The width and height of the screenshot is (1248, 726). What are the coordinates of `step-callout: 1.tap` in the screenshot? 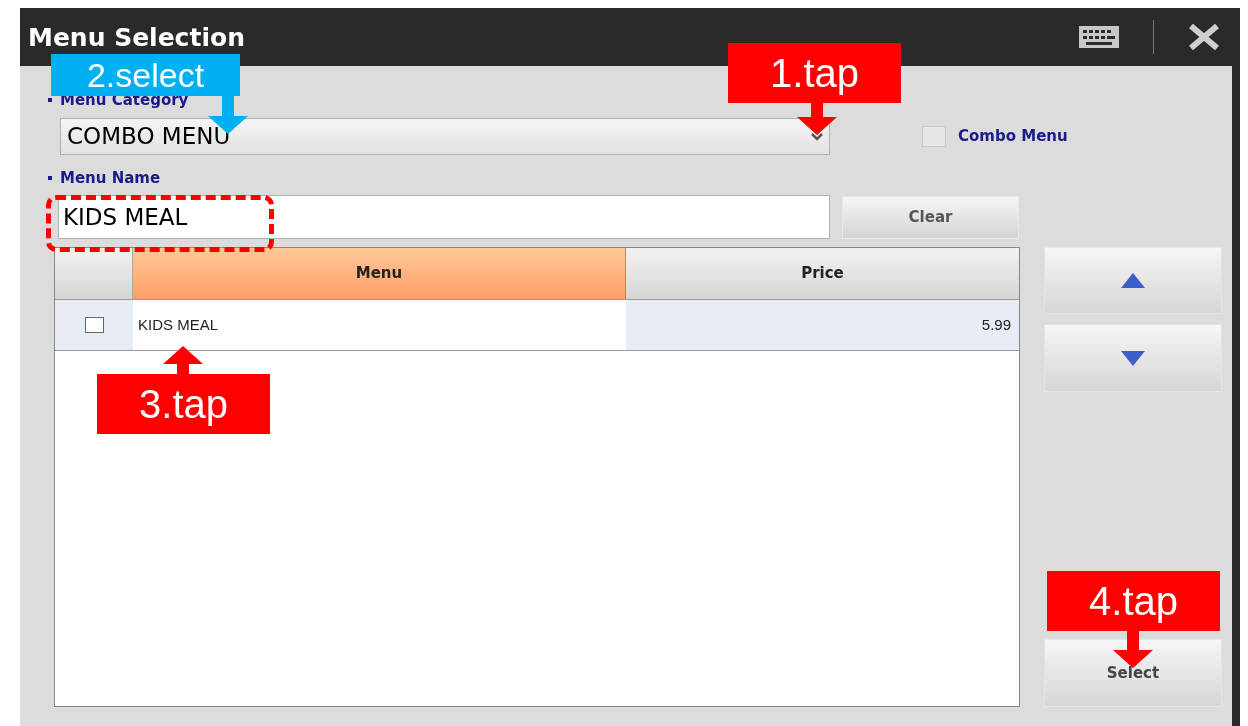 It's located at (814, 73).